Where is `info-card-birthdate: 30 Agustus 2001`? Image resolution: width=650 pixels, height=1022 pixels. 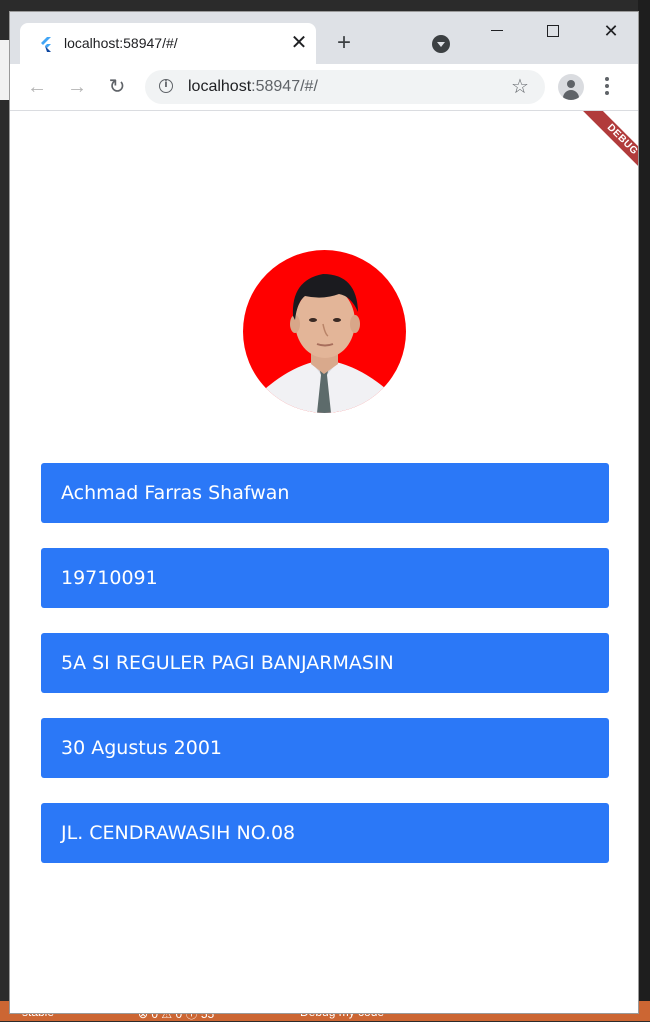 info-card-birthdate: 30 Agustus 2001 is located at coordinates (325, 748).